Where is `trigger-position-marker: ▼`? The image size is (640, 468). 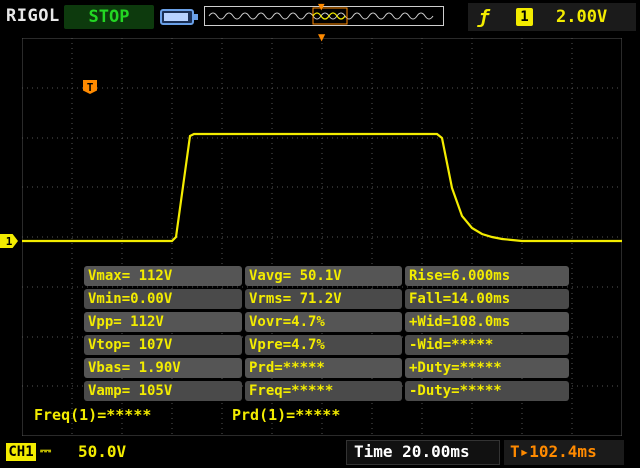 trigger-position-marker: ▼ is located at coordinates (322, 37).